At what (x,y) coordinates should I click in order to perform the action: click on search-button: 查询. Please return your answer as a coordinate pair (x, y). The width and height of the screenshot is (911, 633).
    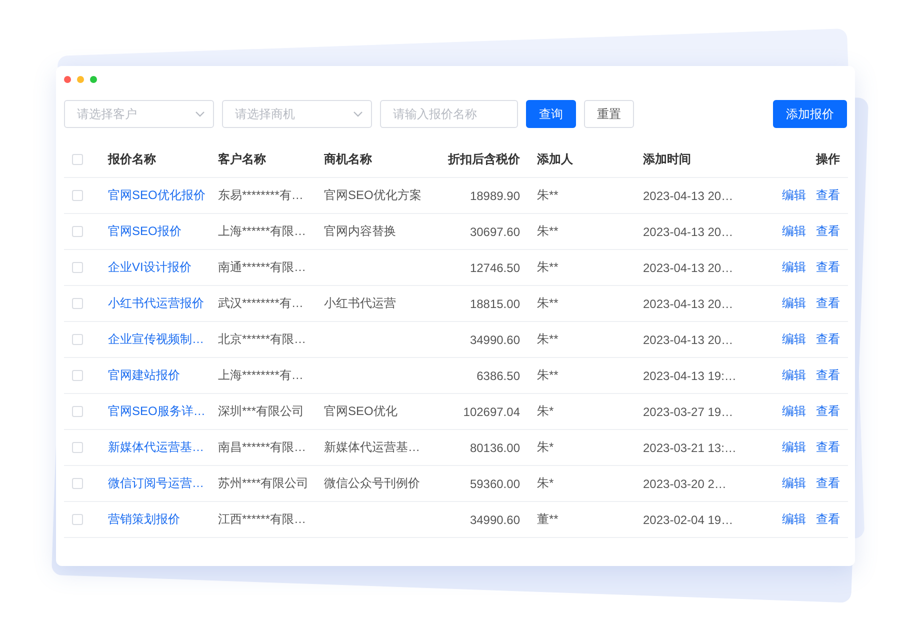
    Looking at the image, I should click on (551, 114).